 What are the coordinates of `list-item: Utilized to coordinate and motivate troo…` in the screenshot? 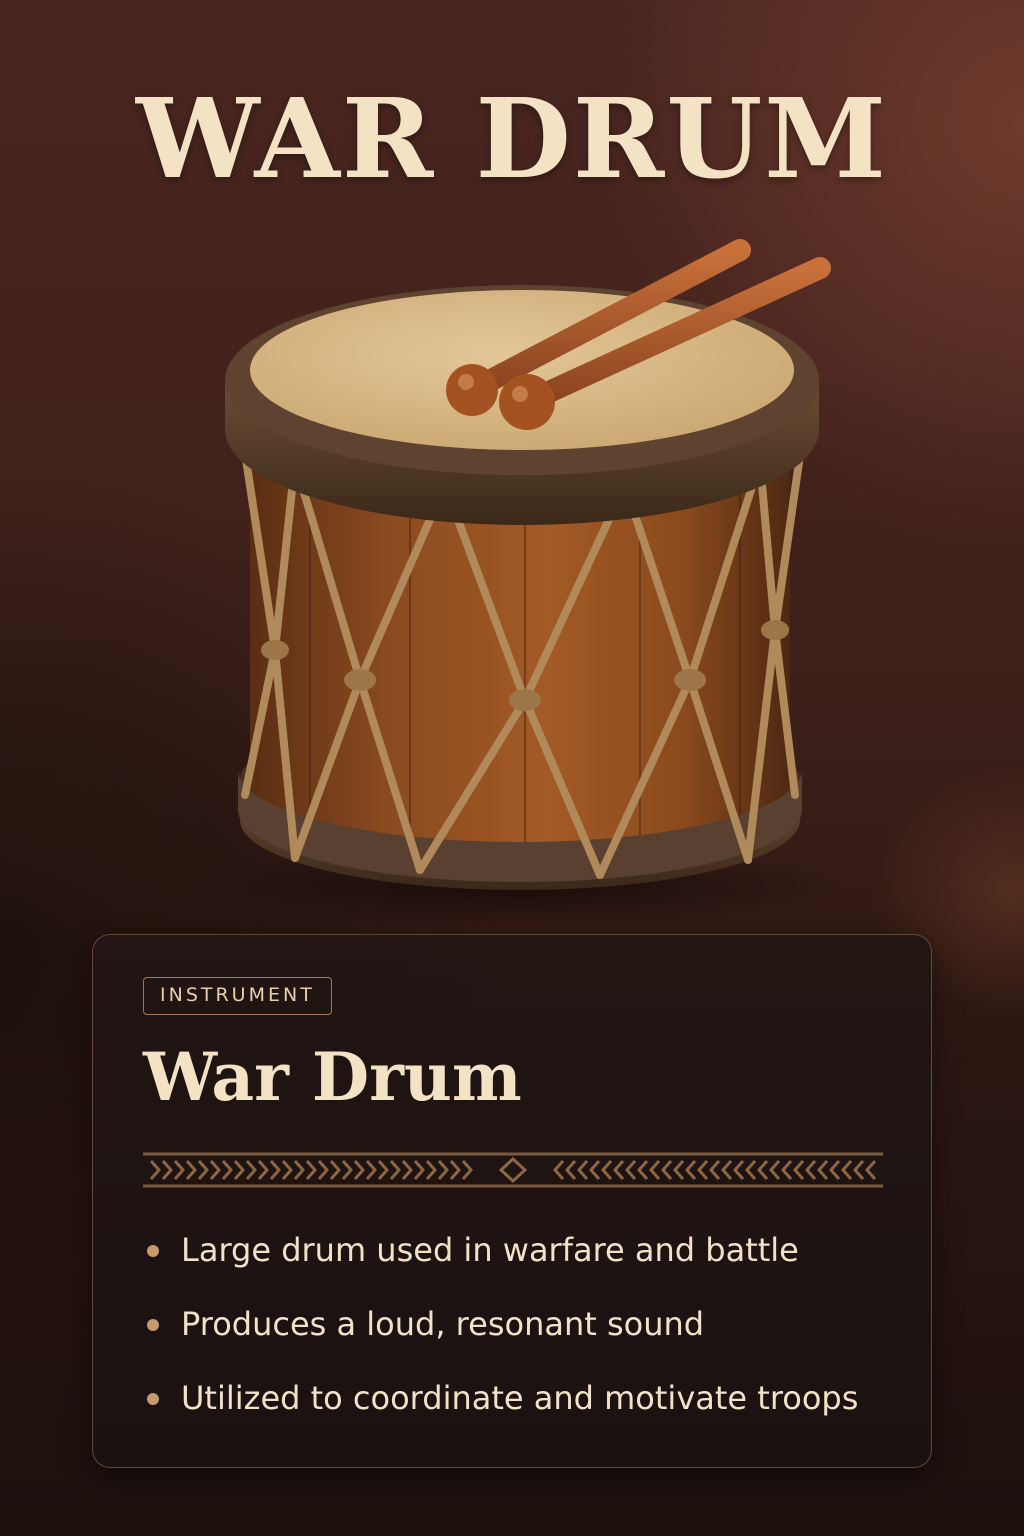 It's located at (500, 1410).